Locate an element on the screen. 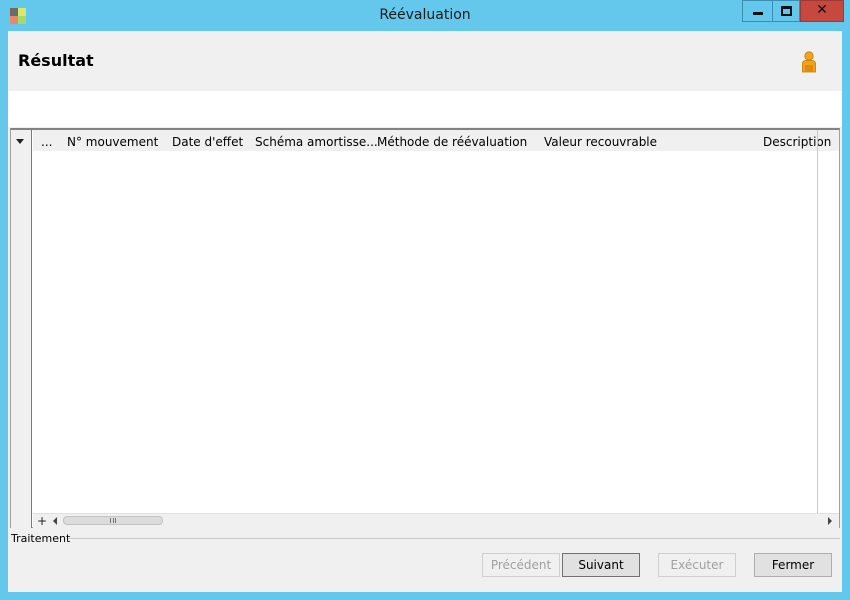 Image resolution: width=850 pixels, height=600 pixels. close-icon: ✕ is located at coordinates (822, 10).